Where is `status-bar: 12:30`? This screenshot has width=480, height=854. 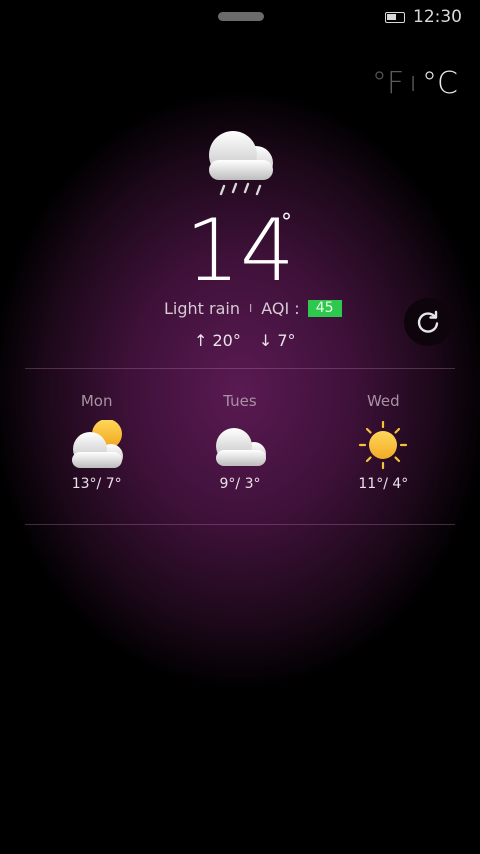 status-bar: 12:30 is located at coordinates (423, 17).